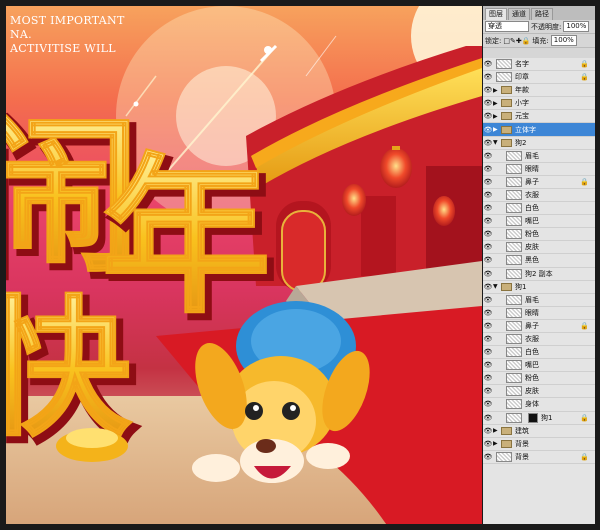  I want to click on opacity-input: 100%, so click(576, 26).